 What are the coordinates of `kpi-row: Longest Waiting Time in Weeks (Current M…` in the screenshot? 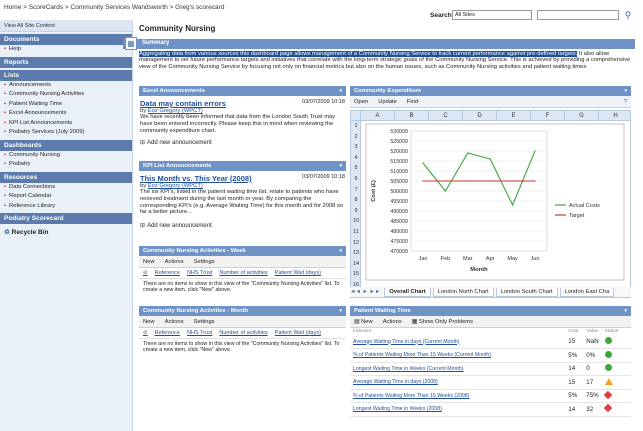 It's located at (490, 369).